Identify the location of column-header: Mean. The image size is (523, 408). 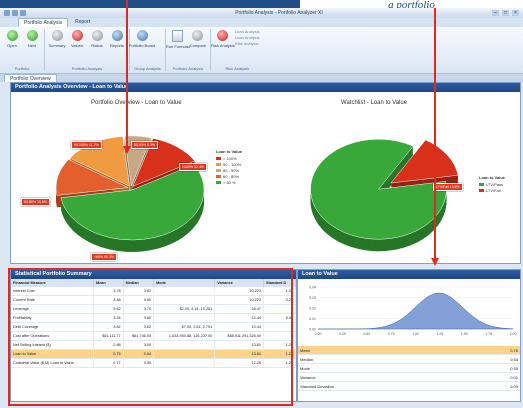
(108, 283).